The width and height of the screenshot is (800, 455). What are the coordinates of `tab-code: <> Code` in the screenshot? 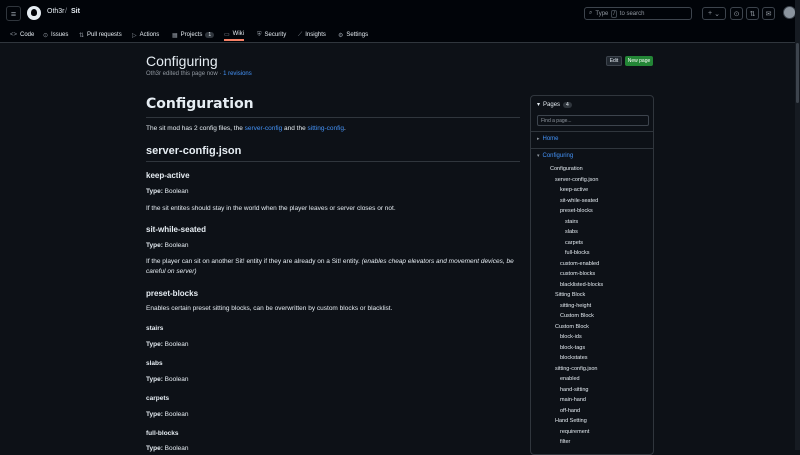 It's located at (22, 35).